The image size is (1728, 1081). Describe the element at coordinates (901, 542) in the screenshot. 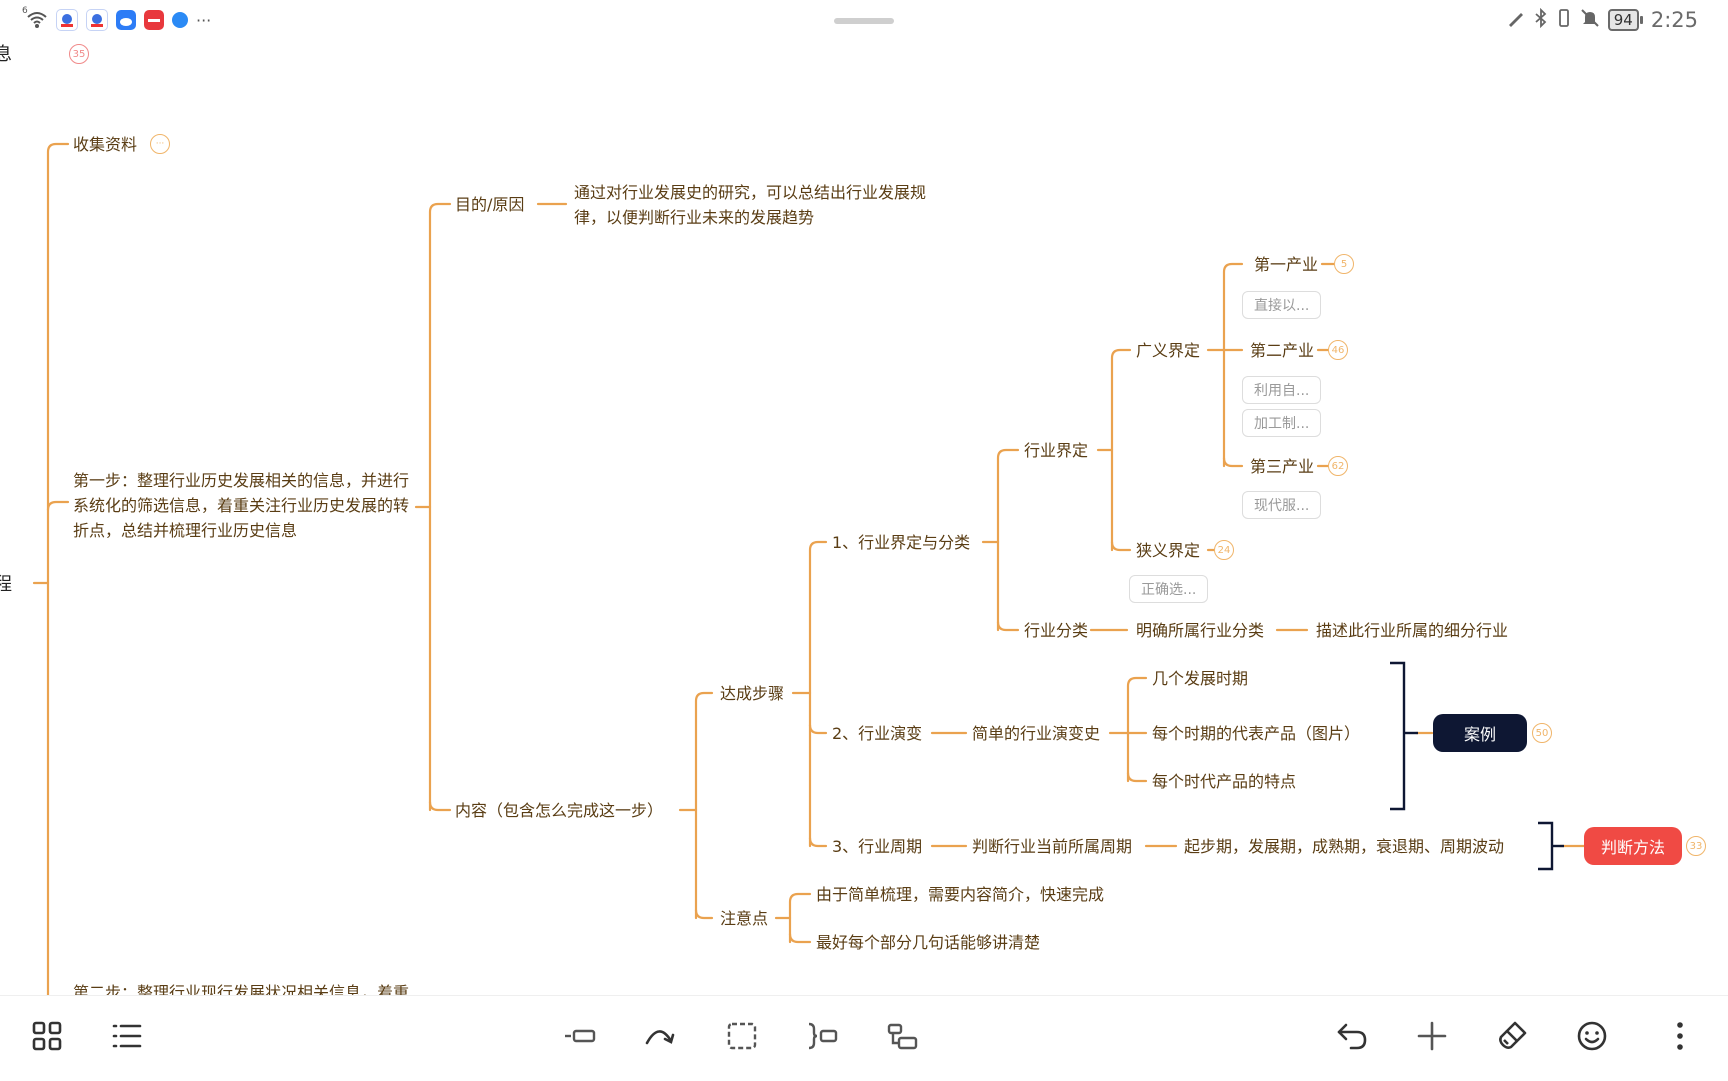

I see `topic-s1: 1、行业界定与分类` at that location.